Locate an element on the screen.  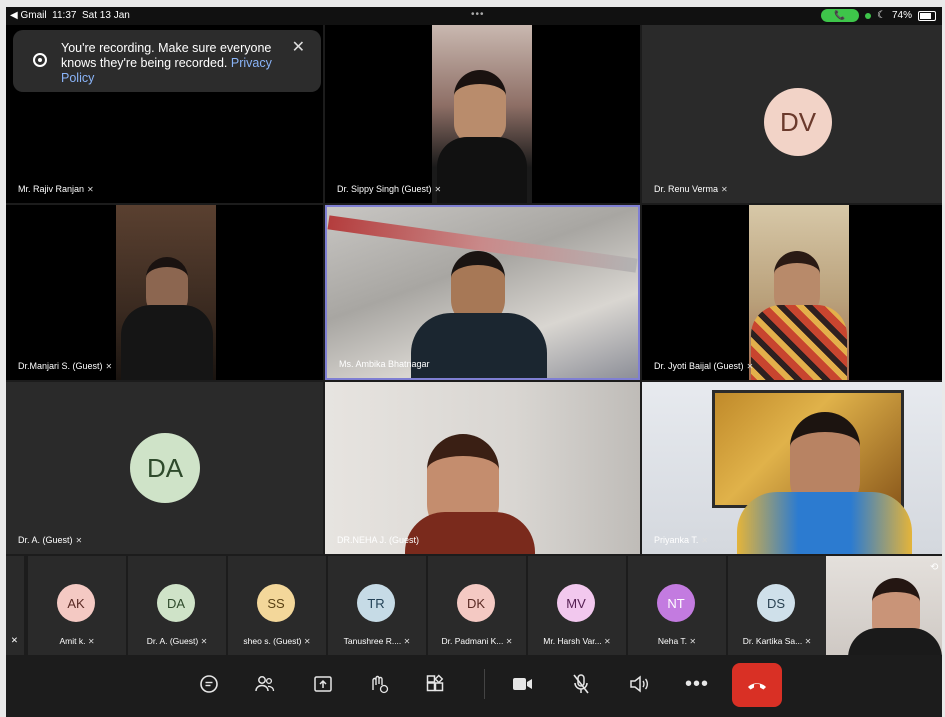
participant-tile: Dr. Sippy Singh (Guest) ✕ is located at coordinates (482, 114).